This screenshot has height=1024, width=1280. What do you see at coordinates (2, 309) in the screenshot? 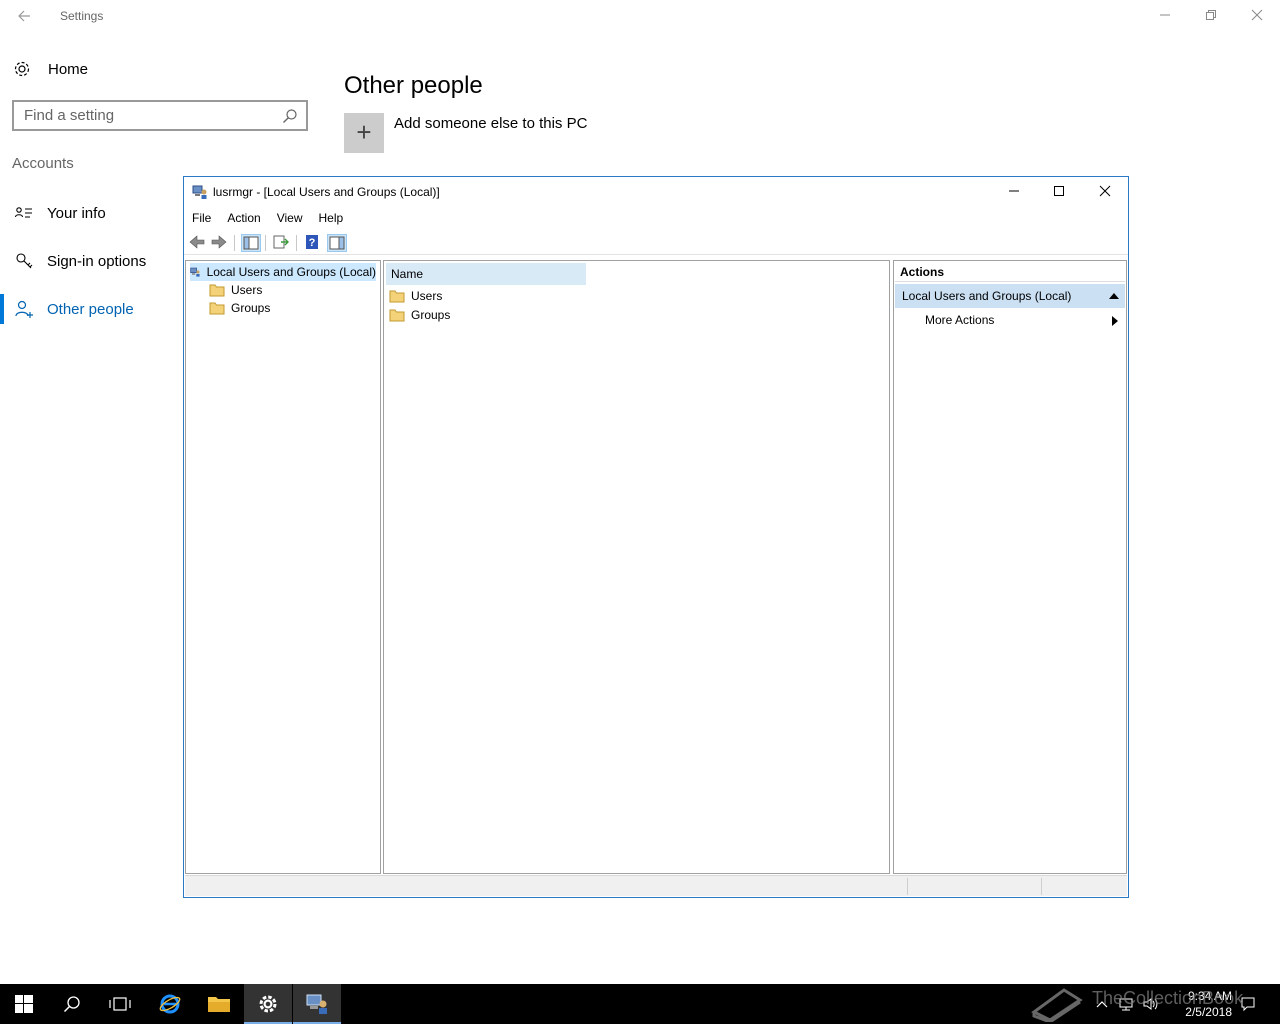
I see `active-indicator` at bounding box center [2, 309].